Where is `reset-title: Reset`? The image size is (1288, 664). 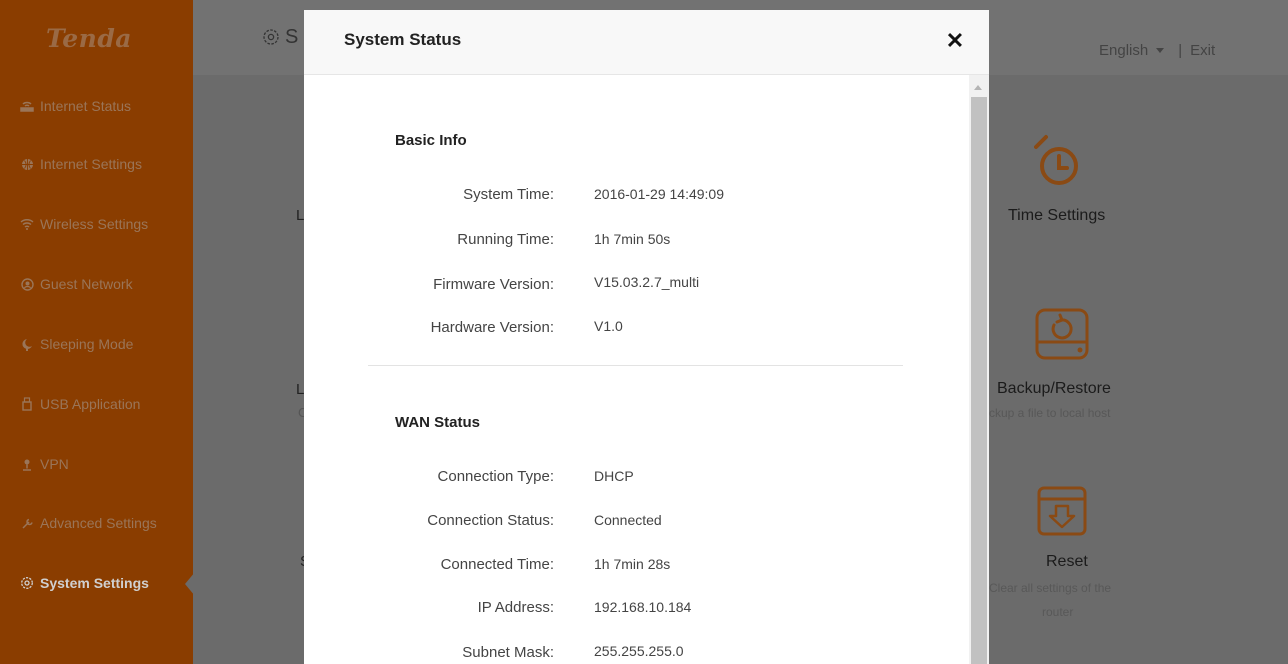 reset-title: Reset is located at coordinates (1067, 562).